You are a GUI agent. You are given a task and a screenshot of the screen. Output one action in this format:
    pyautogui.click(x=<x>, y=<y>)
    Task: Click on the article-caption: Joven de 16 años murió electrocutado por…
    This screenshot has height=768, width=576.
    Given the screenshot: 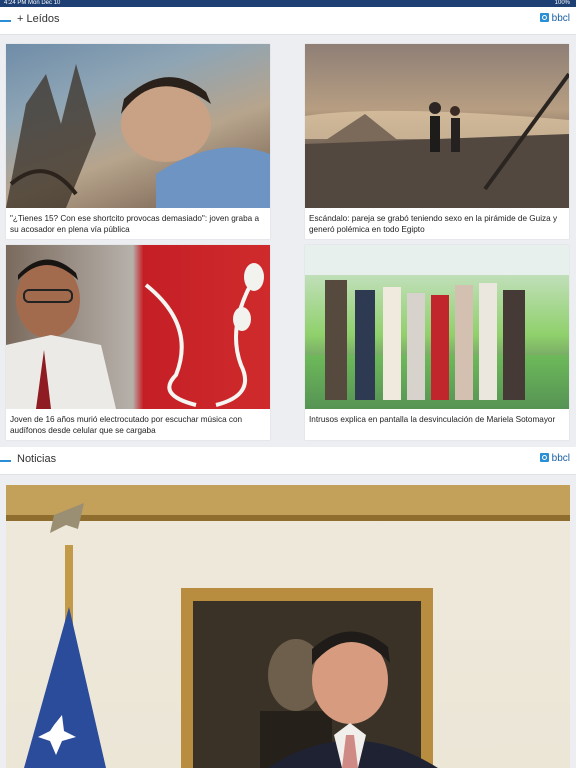 What is the action you would take?
    pyautogui.click(x=138, y=424)
    